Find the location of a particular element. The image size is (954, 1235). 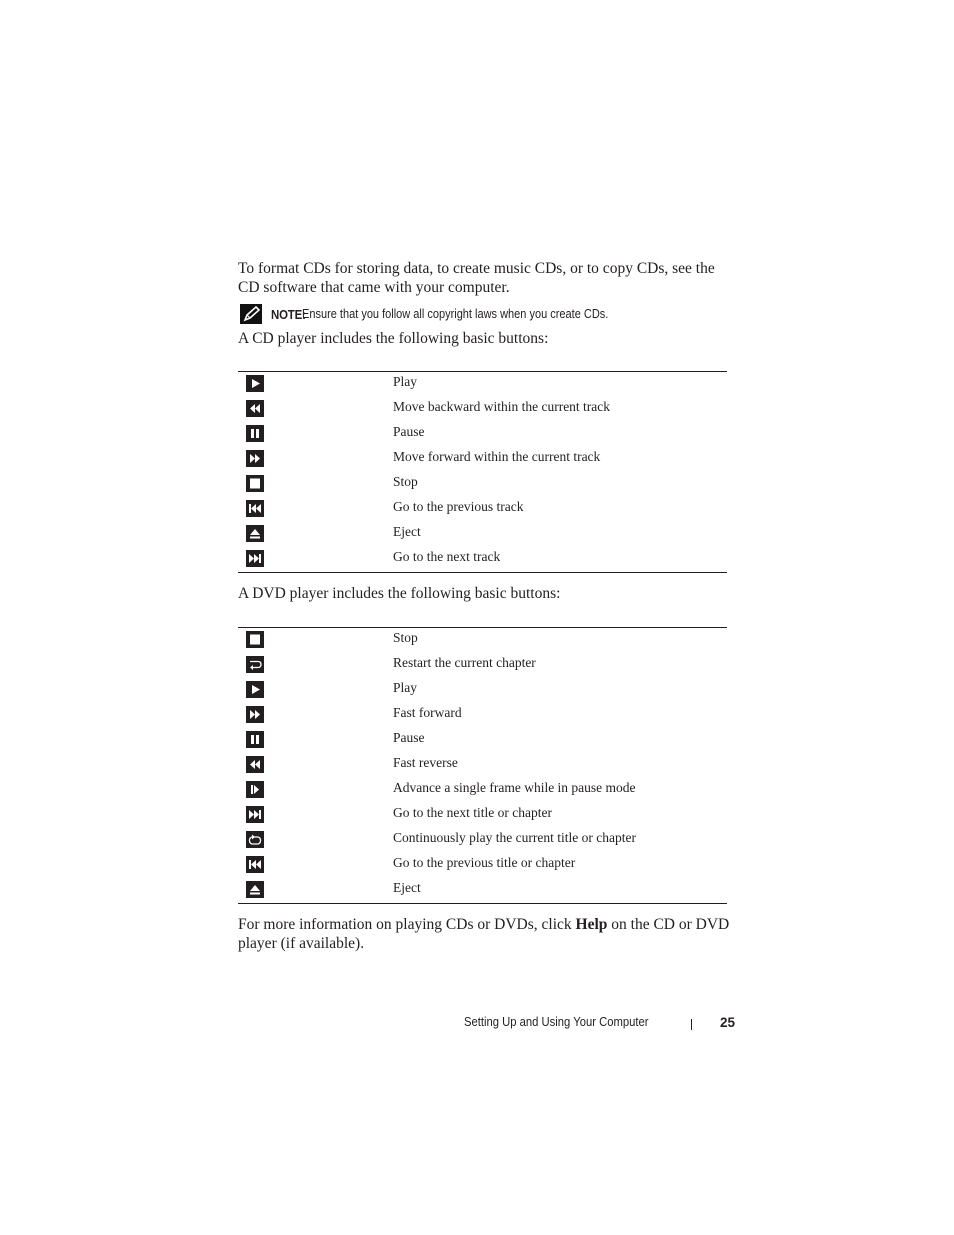

restart-chapter-icon is located at coordinates (255, 664).